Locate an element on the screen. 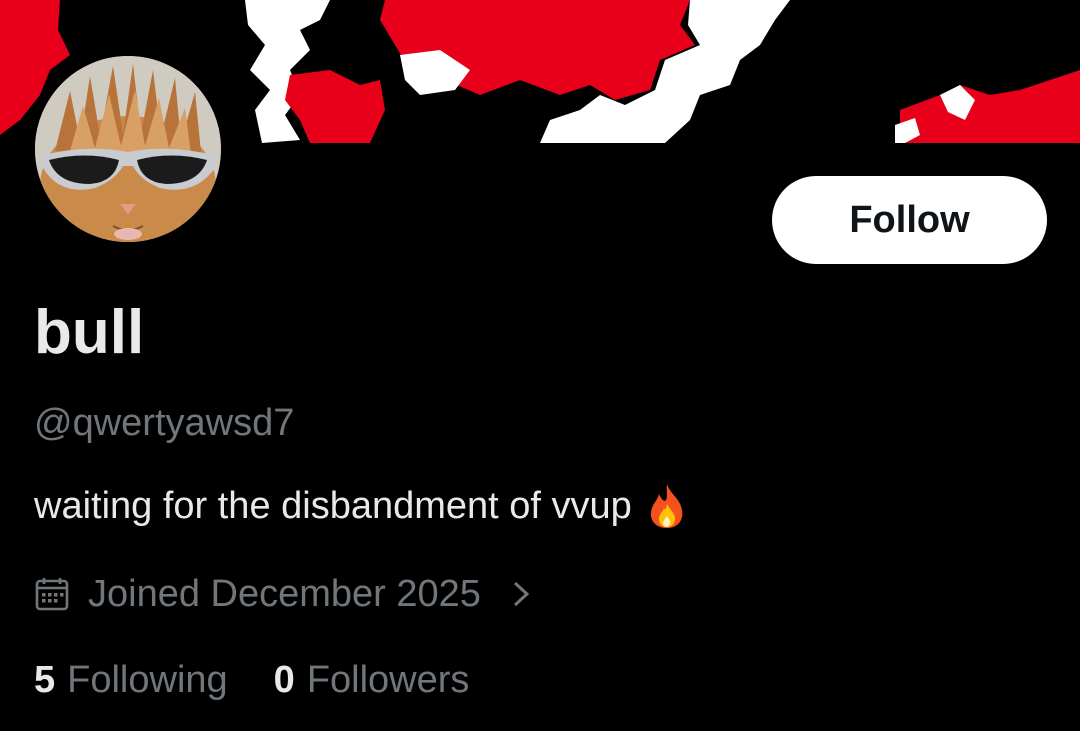 The image size is (1080, 731). calendar-icon is located at coordinates (52, 594).